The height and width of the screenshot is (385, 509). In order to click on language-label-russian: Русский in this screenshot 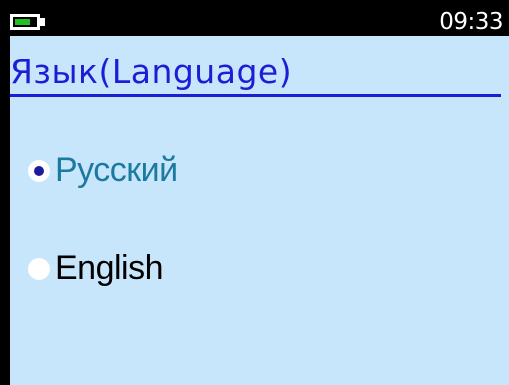, I will do `click(116, 170)`.